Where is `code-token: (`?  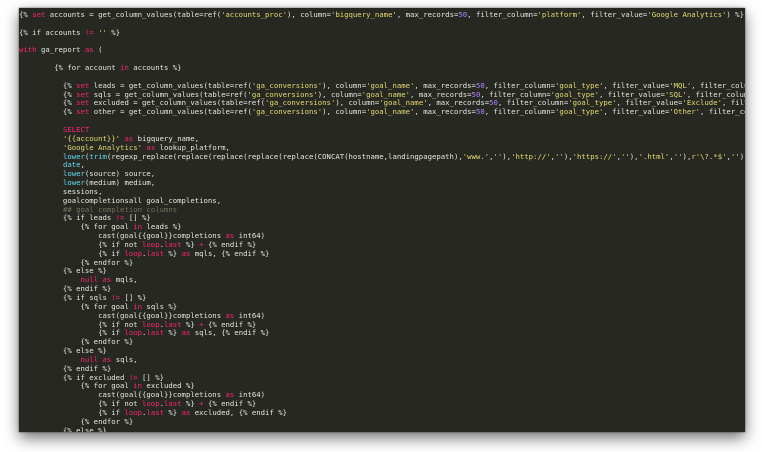
code-token: ( is located at coordinates (98, 50).